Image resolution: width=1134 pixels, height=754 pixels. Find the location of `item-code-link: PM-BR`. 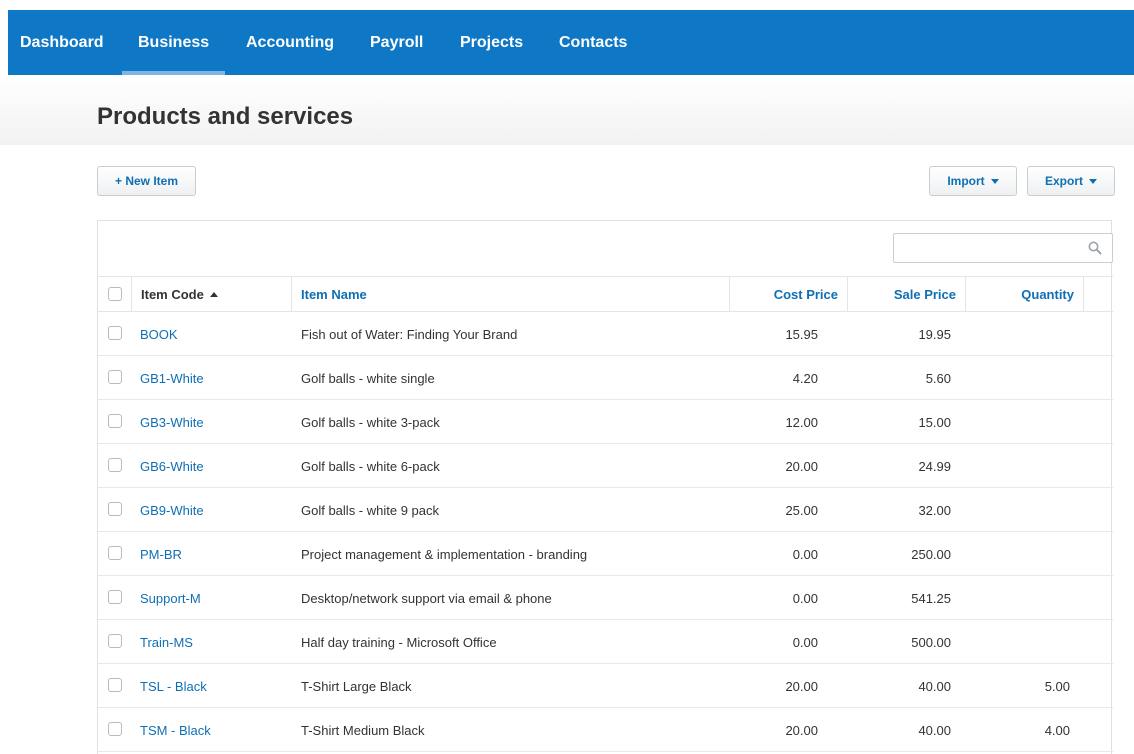

item-code-link: PM-BR is located at coordinates (161, 554).